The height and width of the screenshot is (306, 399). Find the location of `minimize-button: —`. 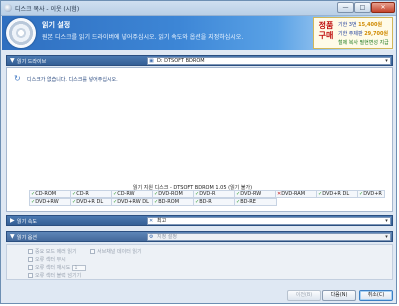

minimize-button: — is located at coordinates (345, 7).